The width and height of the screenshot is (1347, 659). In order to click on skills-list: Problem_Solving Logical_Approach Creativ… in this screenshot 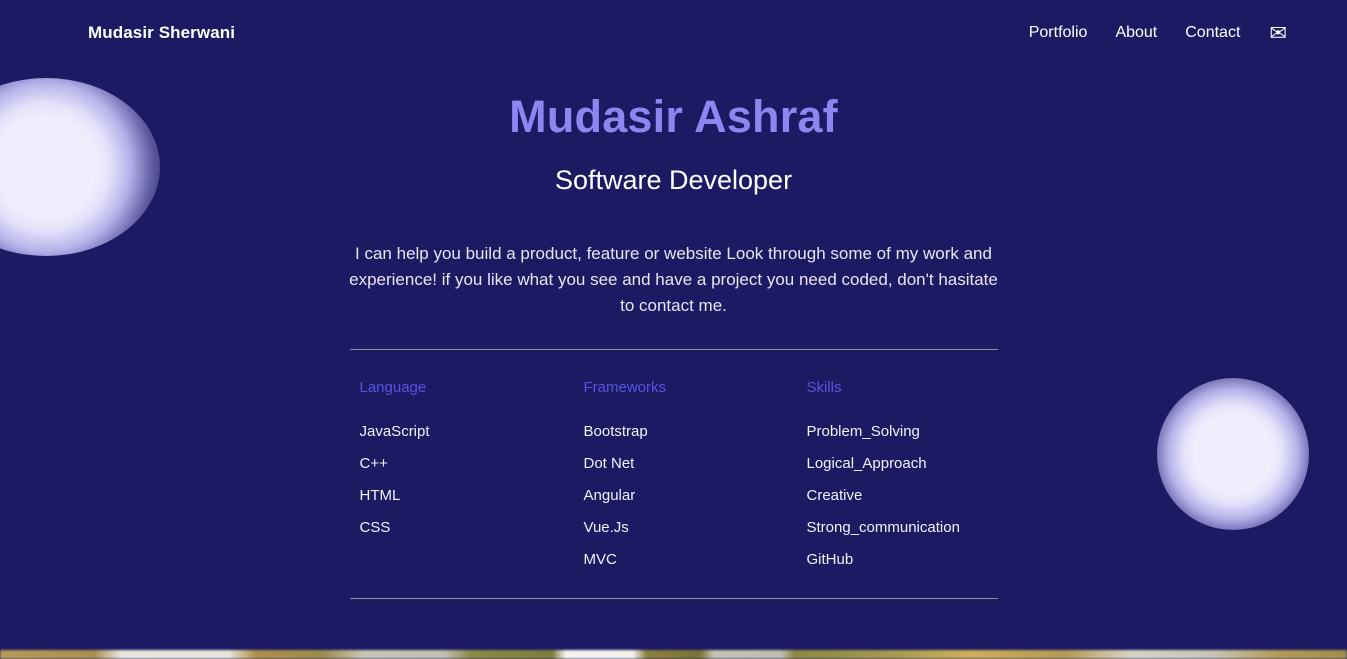, I will do `click(897, 503)`.